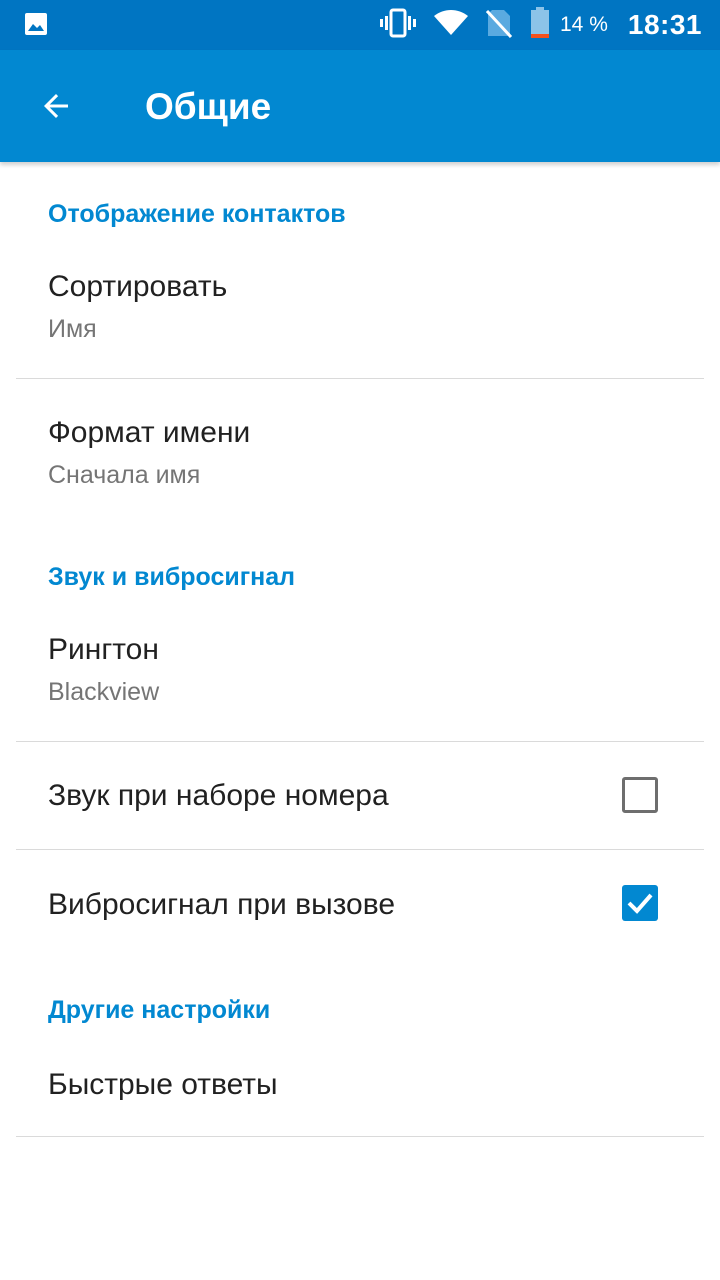  What do you see at coordinates (103, 649) in the screenshot?
I see `pref-title: Рингтон` at bounding box center [103, 649].